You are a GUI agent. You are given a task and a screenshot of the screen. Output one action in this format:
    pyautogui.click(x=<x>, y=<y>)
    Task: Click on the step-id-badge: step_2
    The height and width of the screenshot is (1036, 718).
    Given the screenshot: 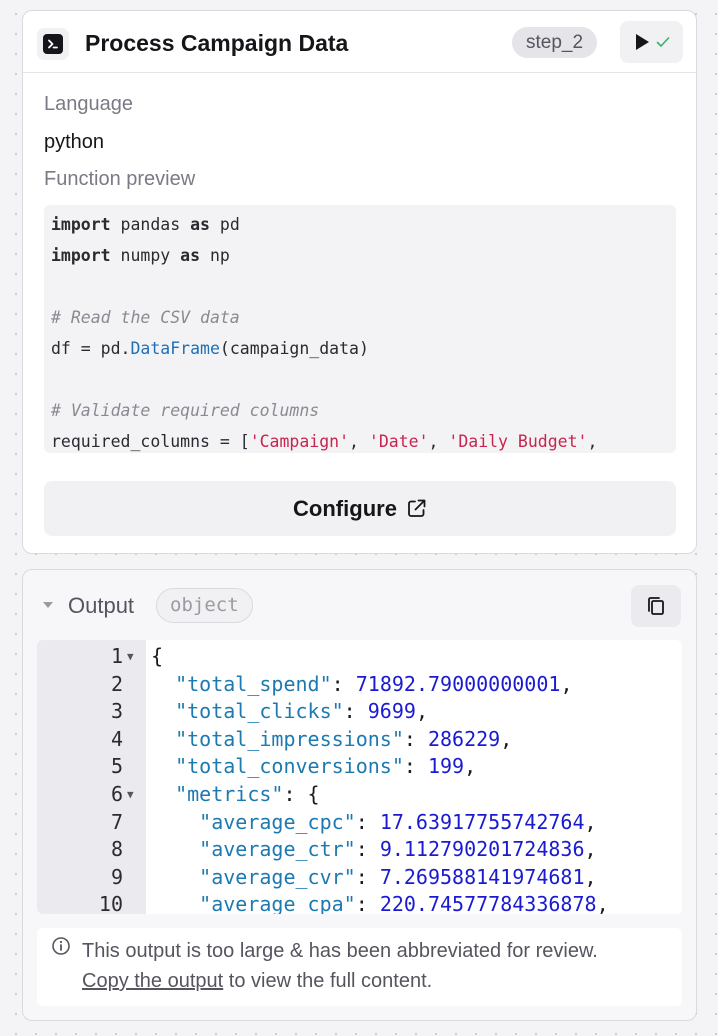 What is the action you would take?
    pyautogui.click(x=555, y=42)
    